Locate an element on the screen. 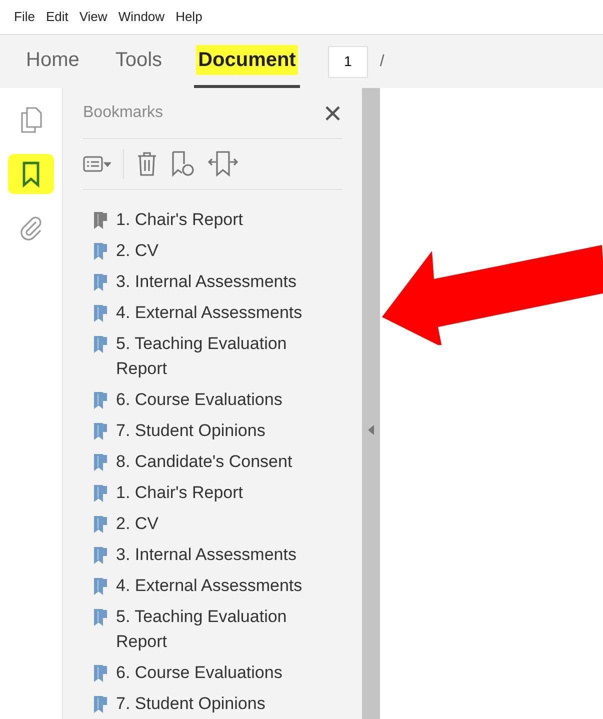  bookmark-item: 8. Candidate's Consent is located at coordinates (217, 461).